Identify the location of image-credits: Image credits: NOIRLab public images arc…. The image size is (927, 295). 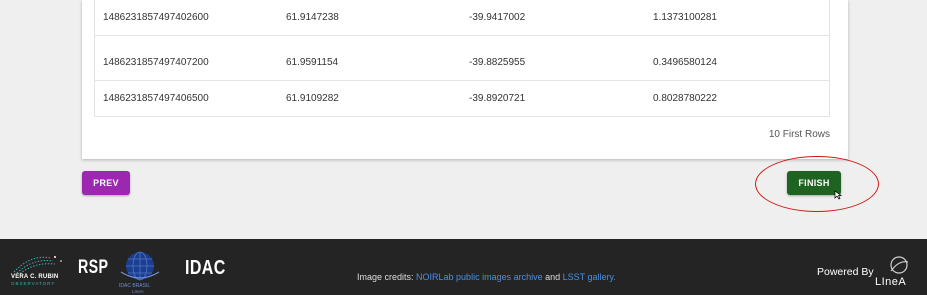
(486, 277).